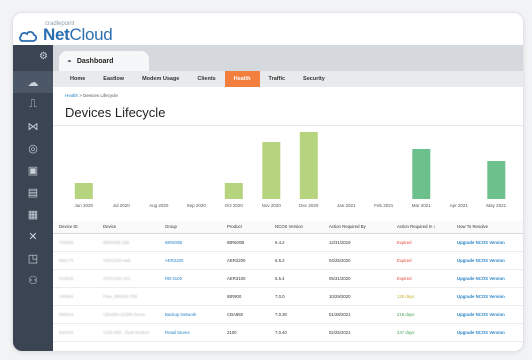 The width and height of the screenshot is (532, 360). Describe the element at coordinates (421, 174) in the screenshot. I see `bar-mar-2021` at that location.